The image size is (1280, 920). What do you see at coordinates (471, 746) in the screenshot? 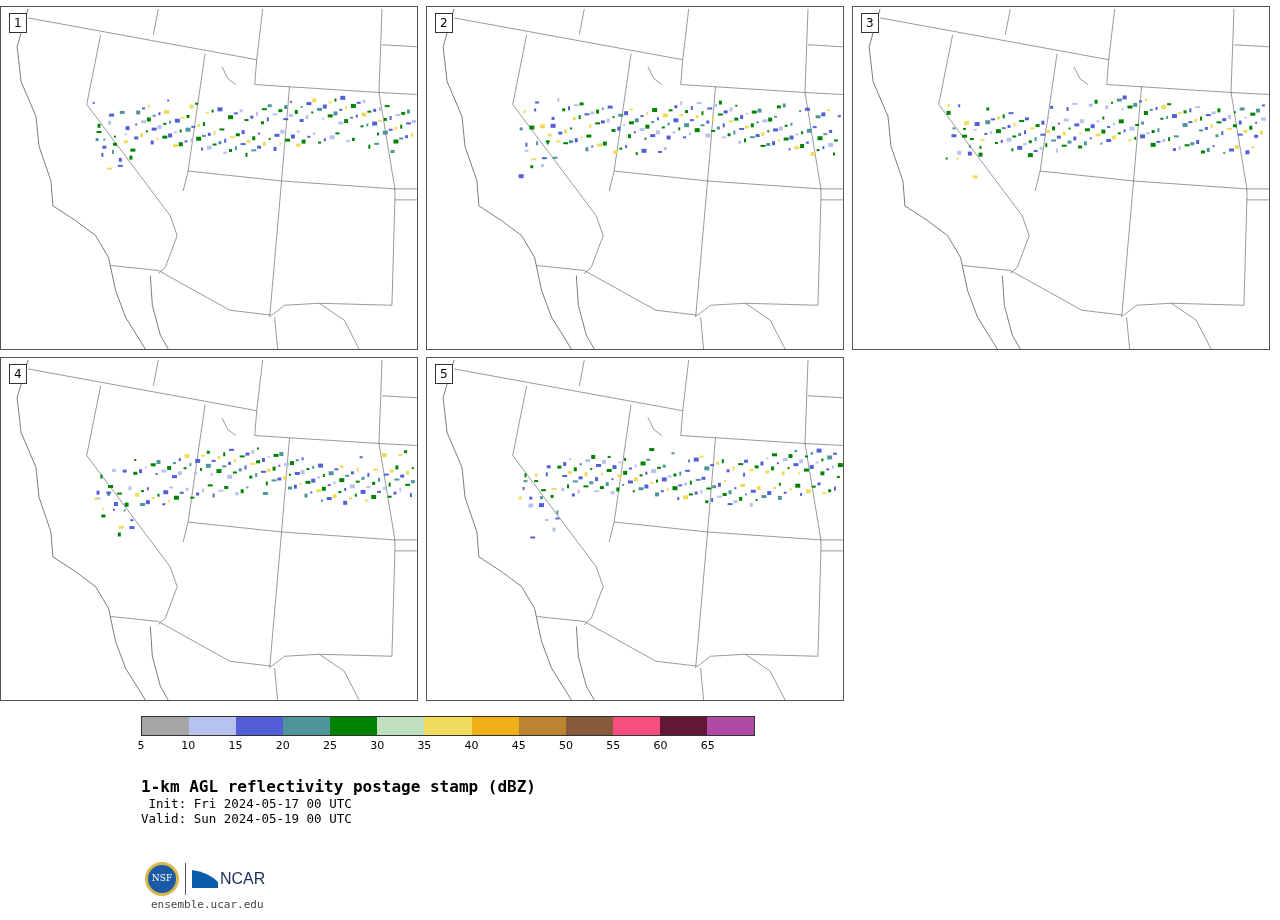
I see `tick-label: 40` at bounding box center [471, 746].